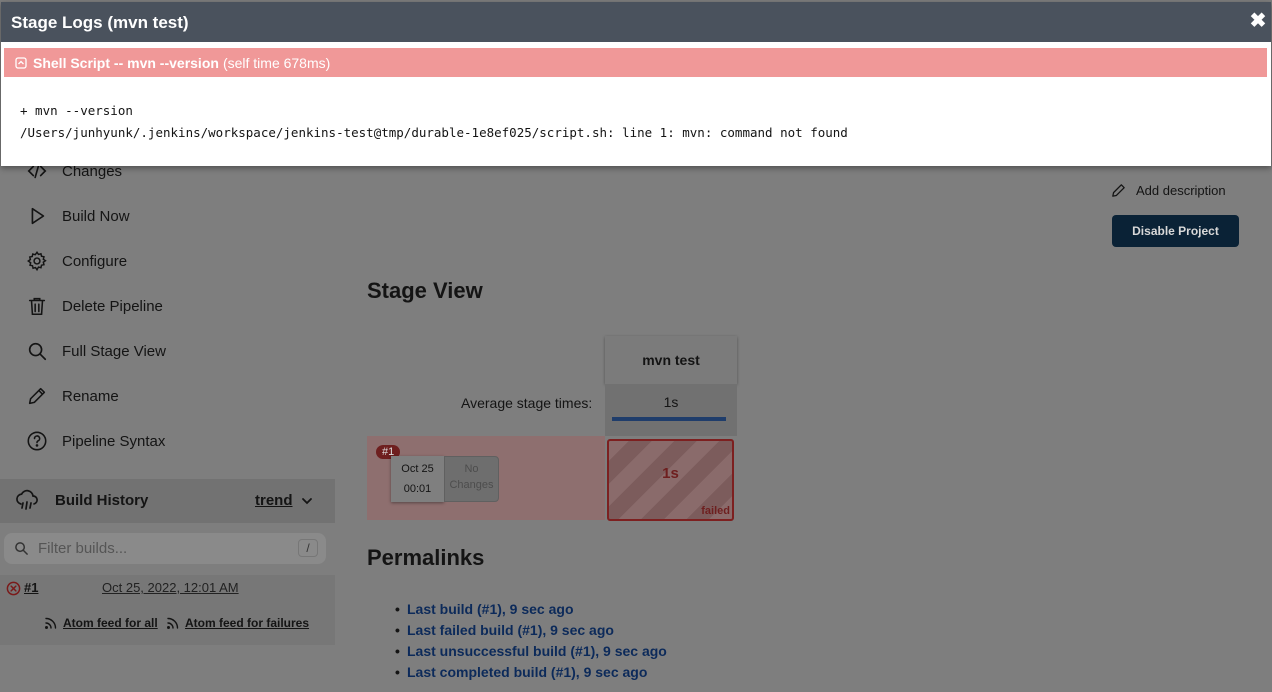 The width and height of the screenshot is (1272, 692). I want to click on atom-feed-all-link: Atom feed for all, so click(101, 623).